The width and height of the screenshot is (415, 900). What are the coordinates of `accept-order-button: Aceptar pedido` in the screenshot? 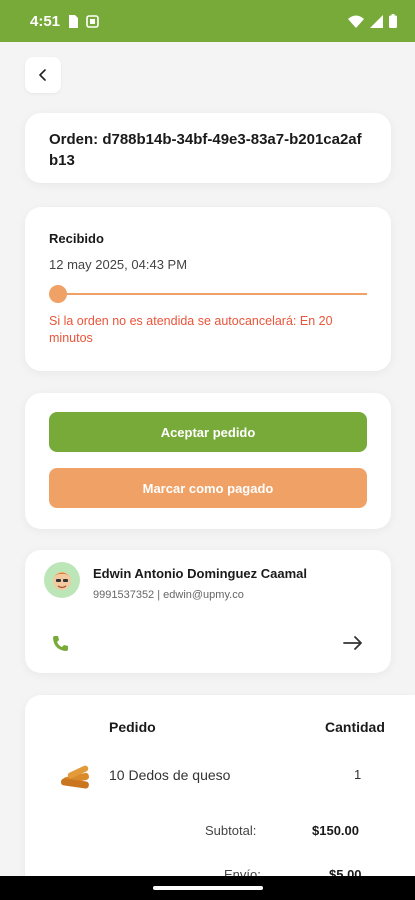 It's located at (208, 432).